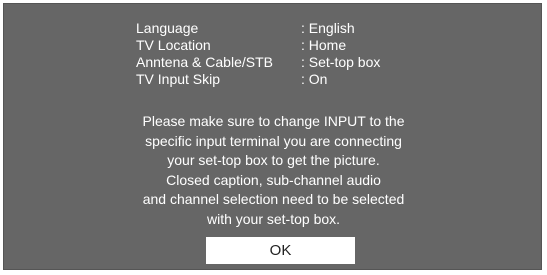 The image size is (547, 275). I want to click on setting-row-tv-location: TV Location : Home, so click(258, 45).